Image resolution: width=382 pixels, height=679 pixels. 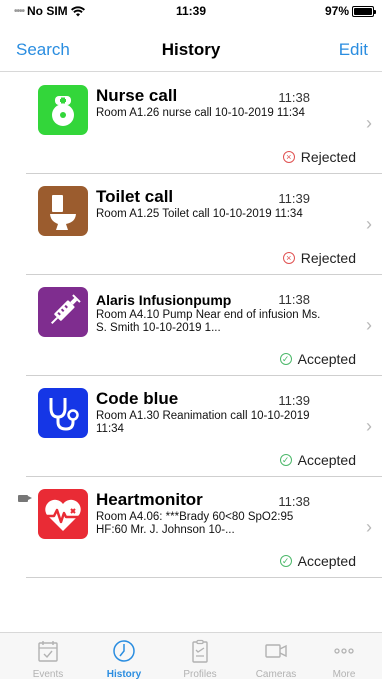 What do you see at coordinates (276, 651) in the screenshot?
I see `cameras-icon` at bounding box center [276, 651].